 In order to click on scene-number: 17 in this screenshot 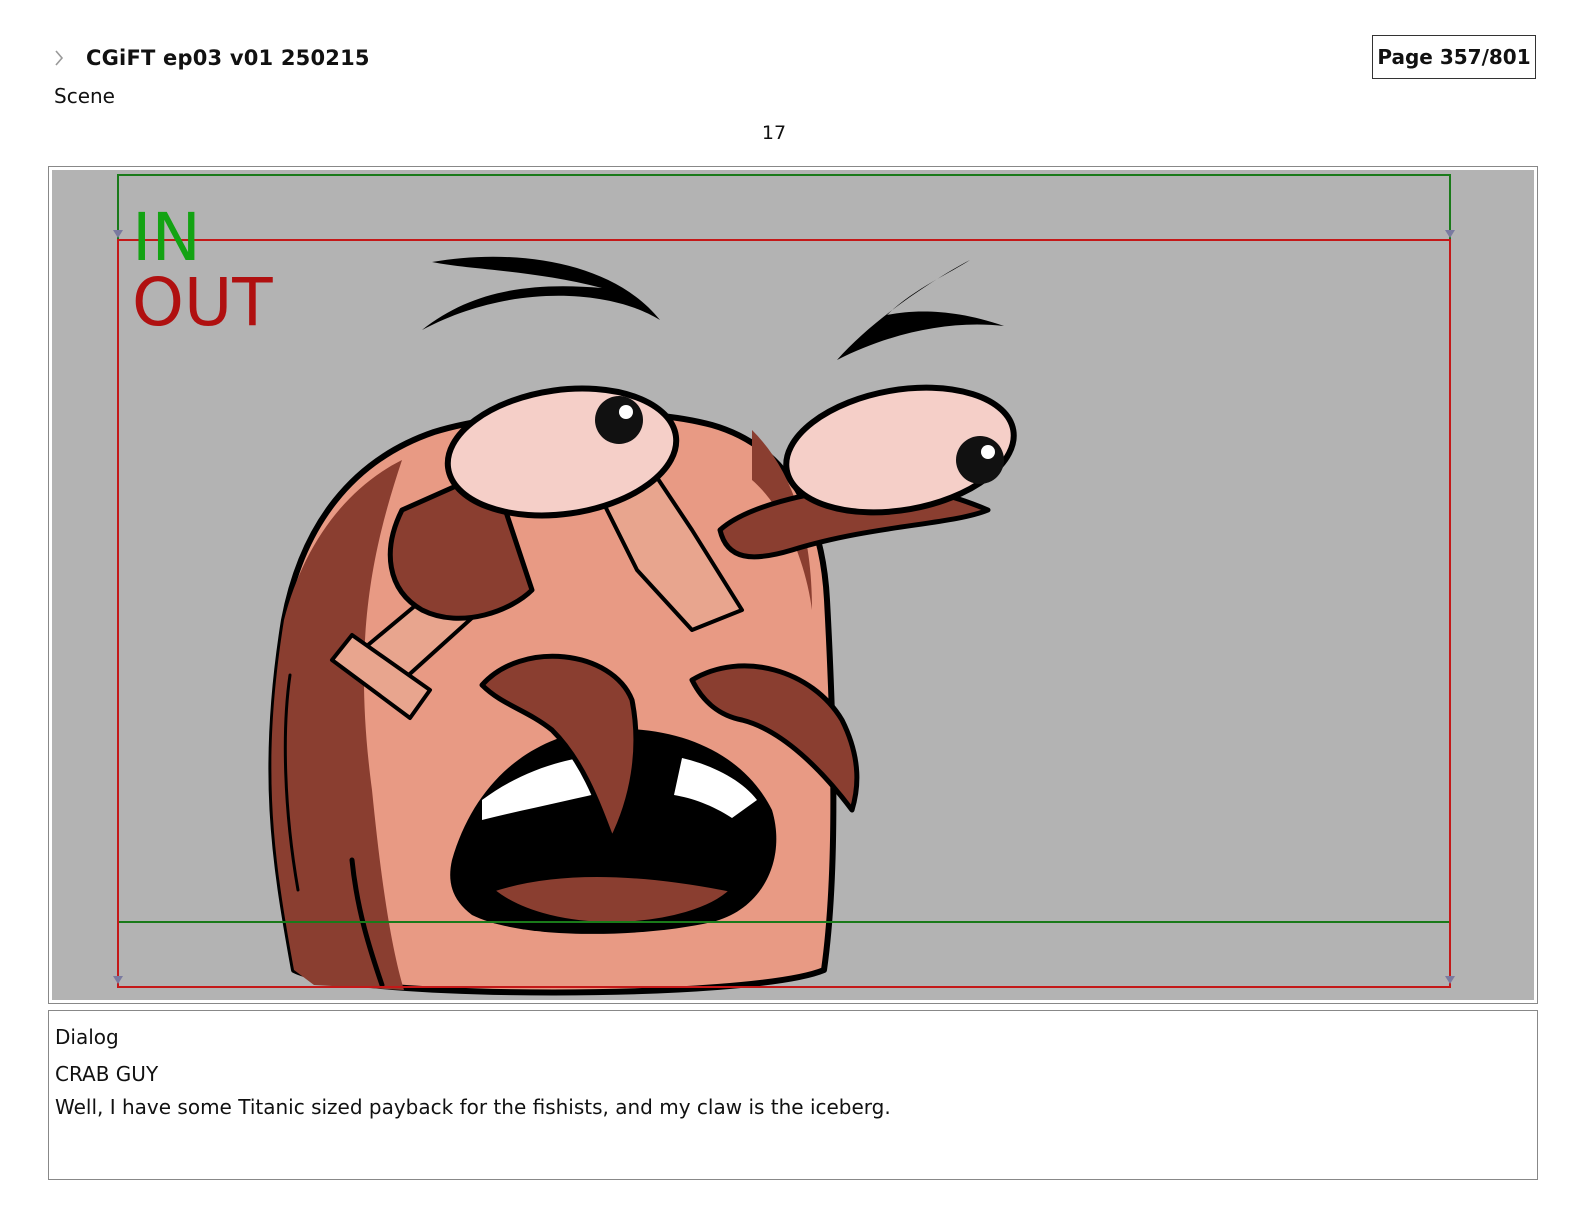, I will do `click(774, 133)`.